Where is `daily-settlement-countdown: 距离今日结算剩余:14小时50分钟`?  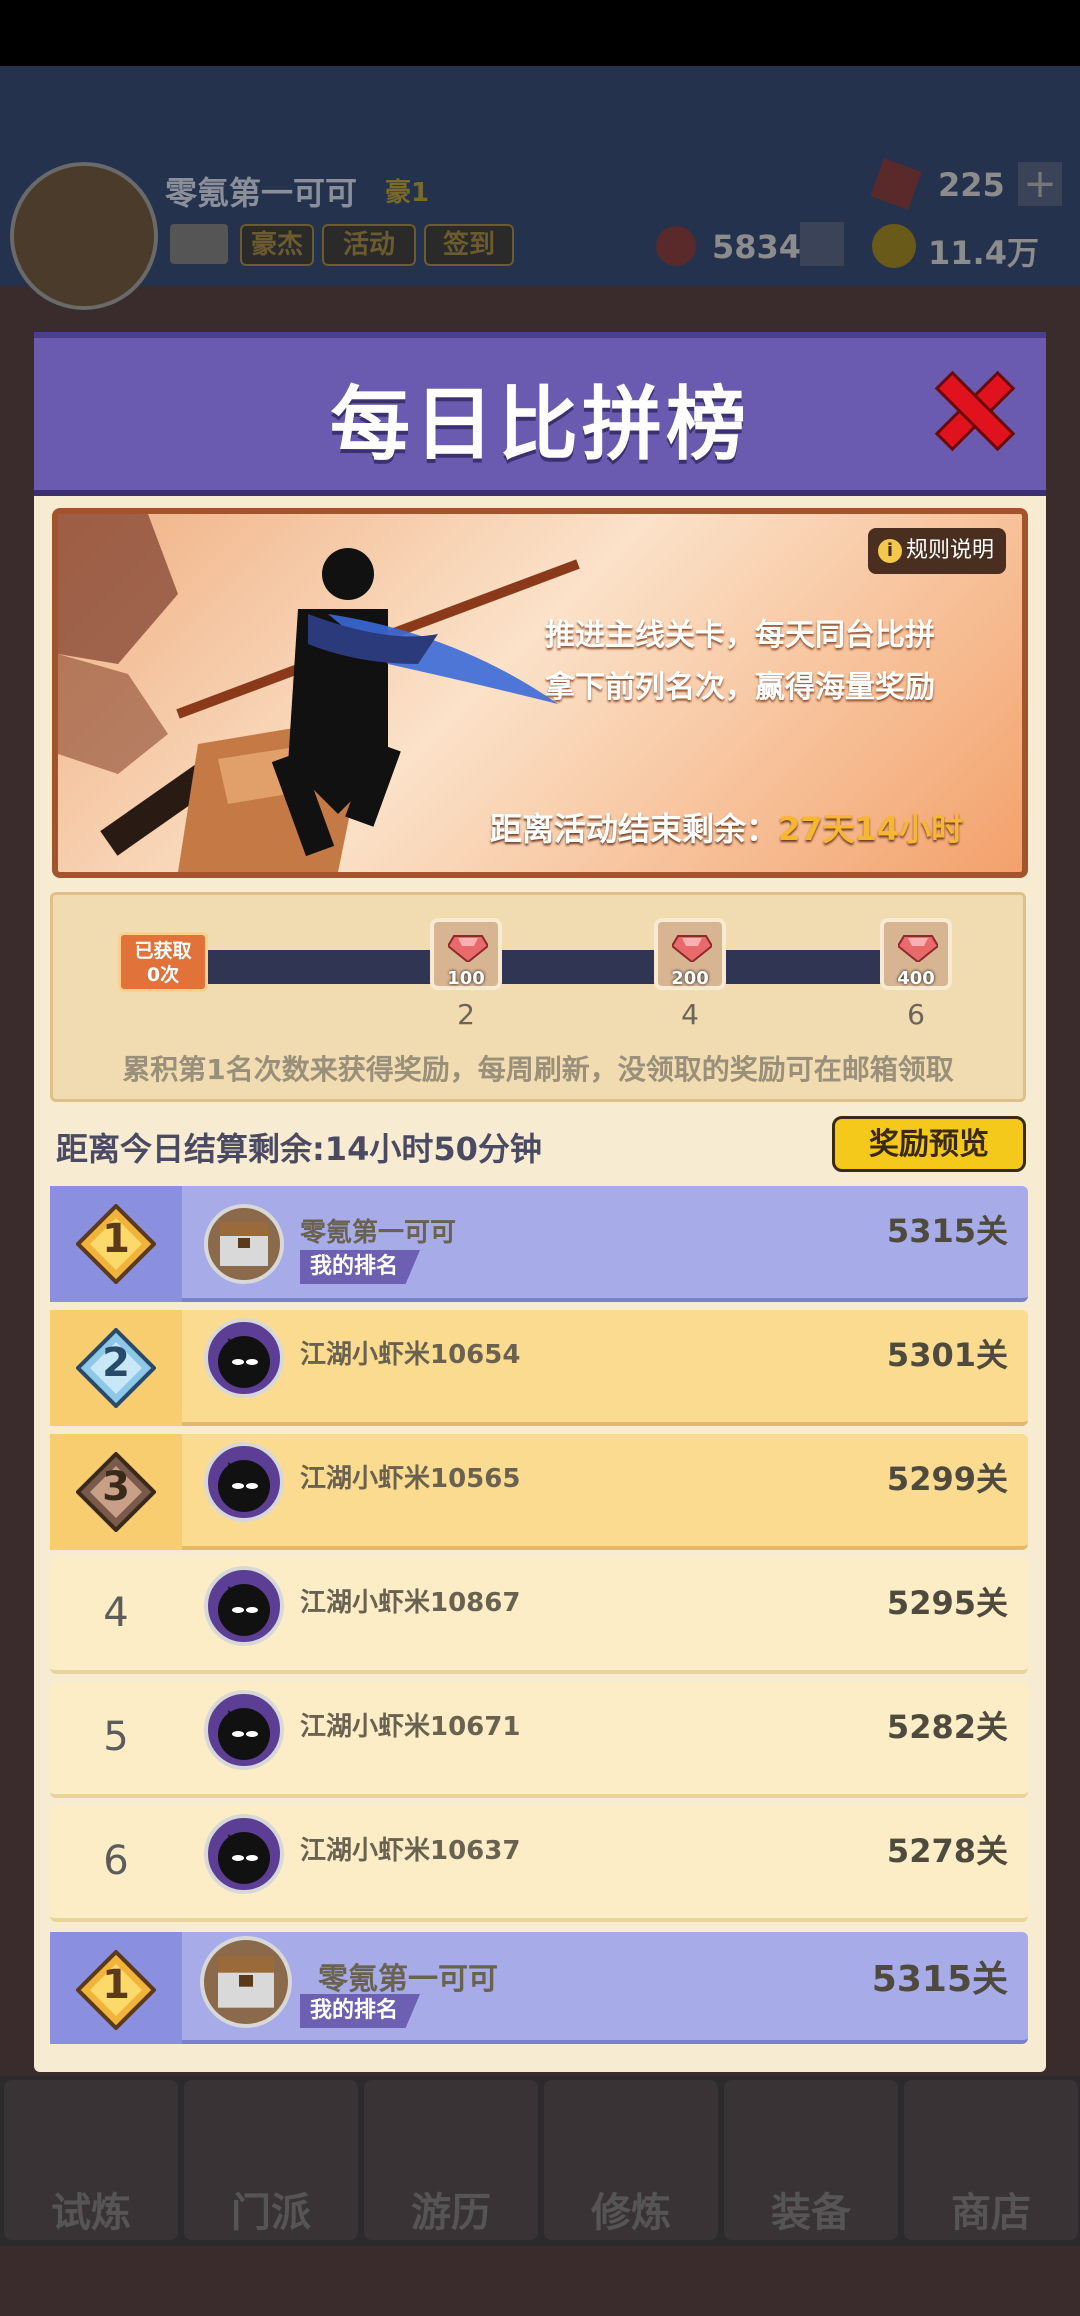 daily-settlement-countdown: 距离今日结算剩余:14小时50分钟 is located at coordinates (299, 1149).